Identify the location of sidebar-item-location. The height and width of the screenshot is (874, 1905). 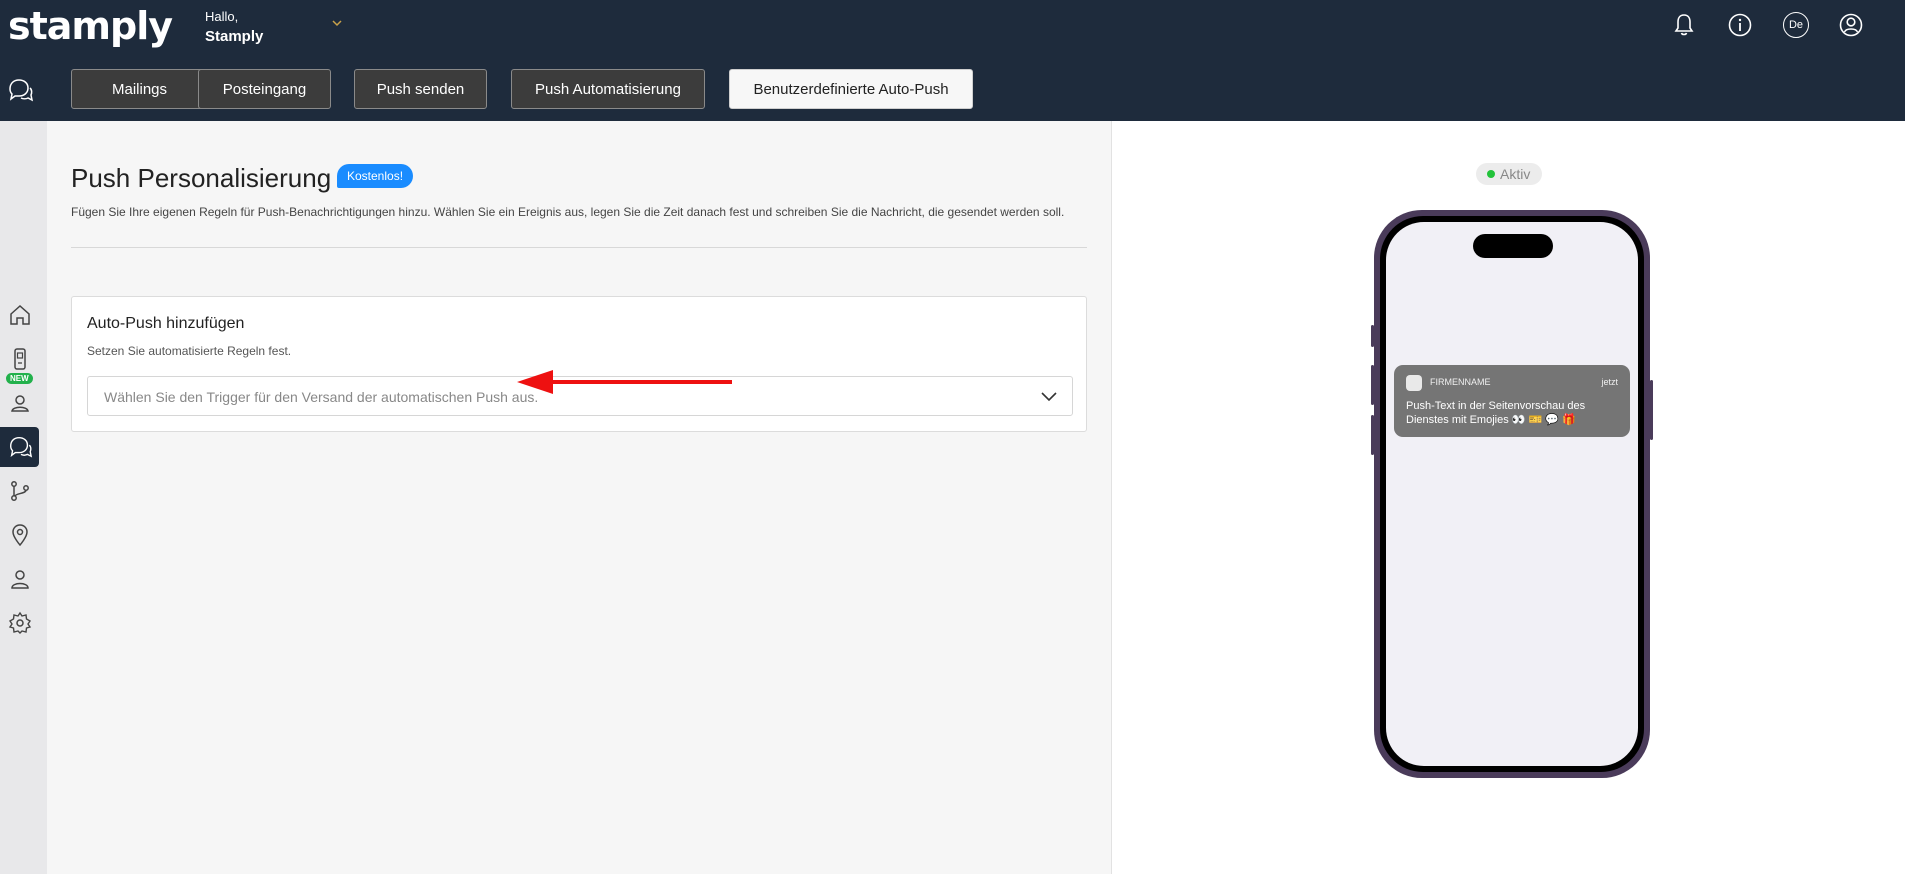
(19, 535).